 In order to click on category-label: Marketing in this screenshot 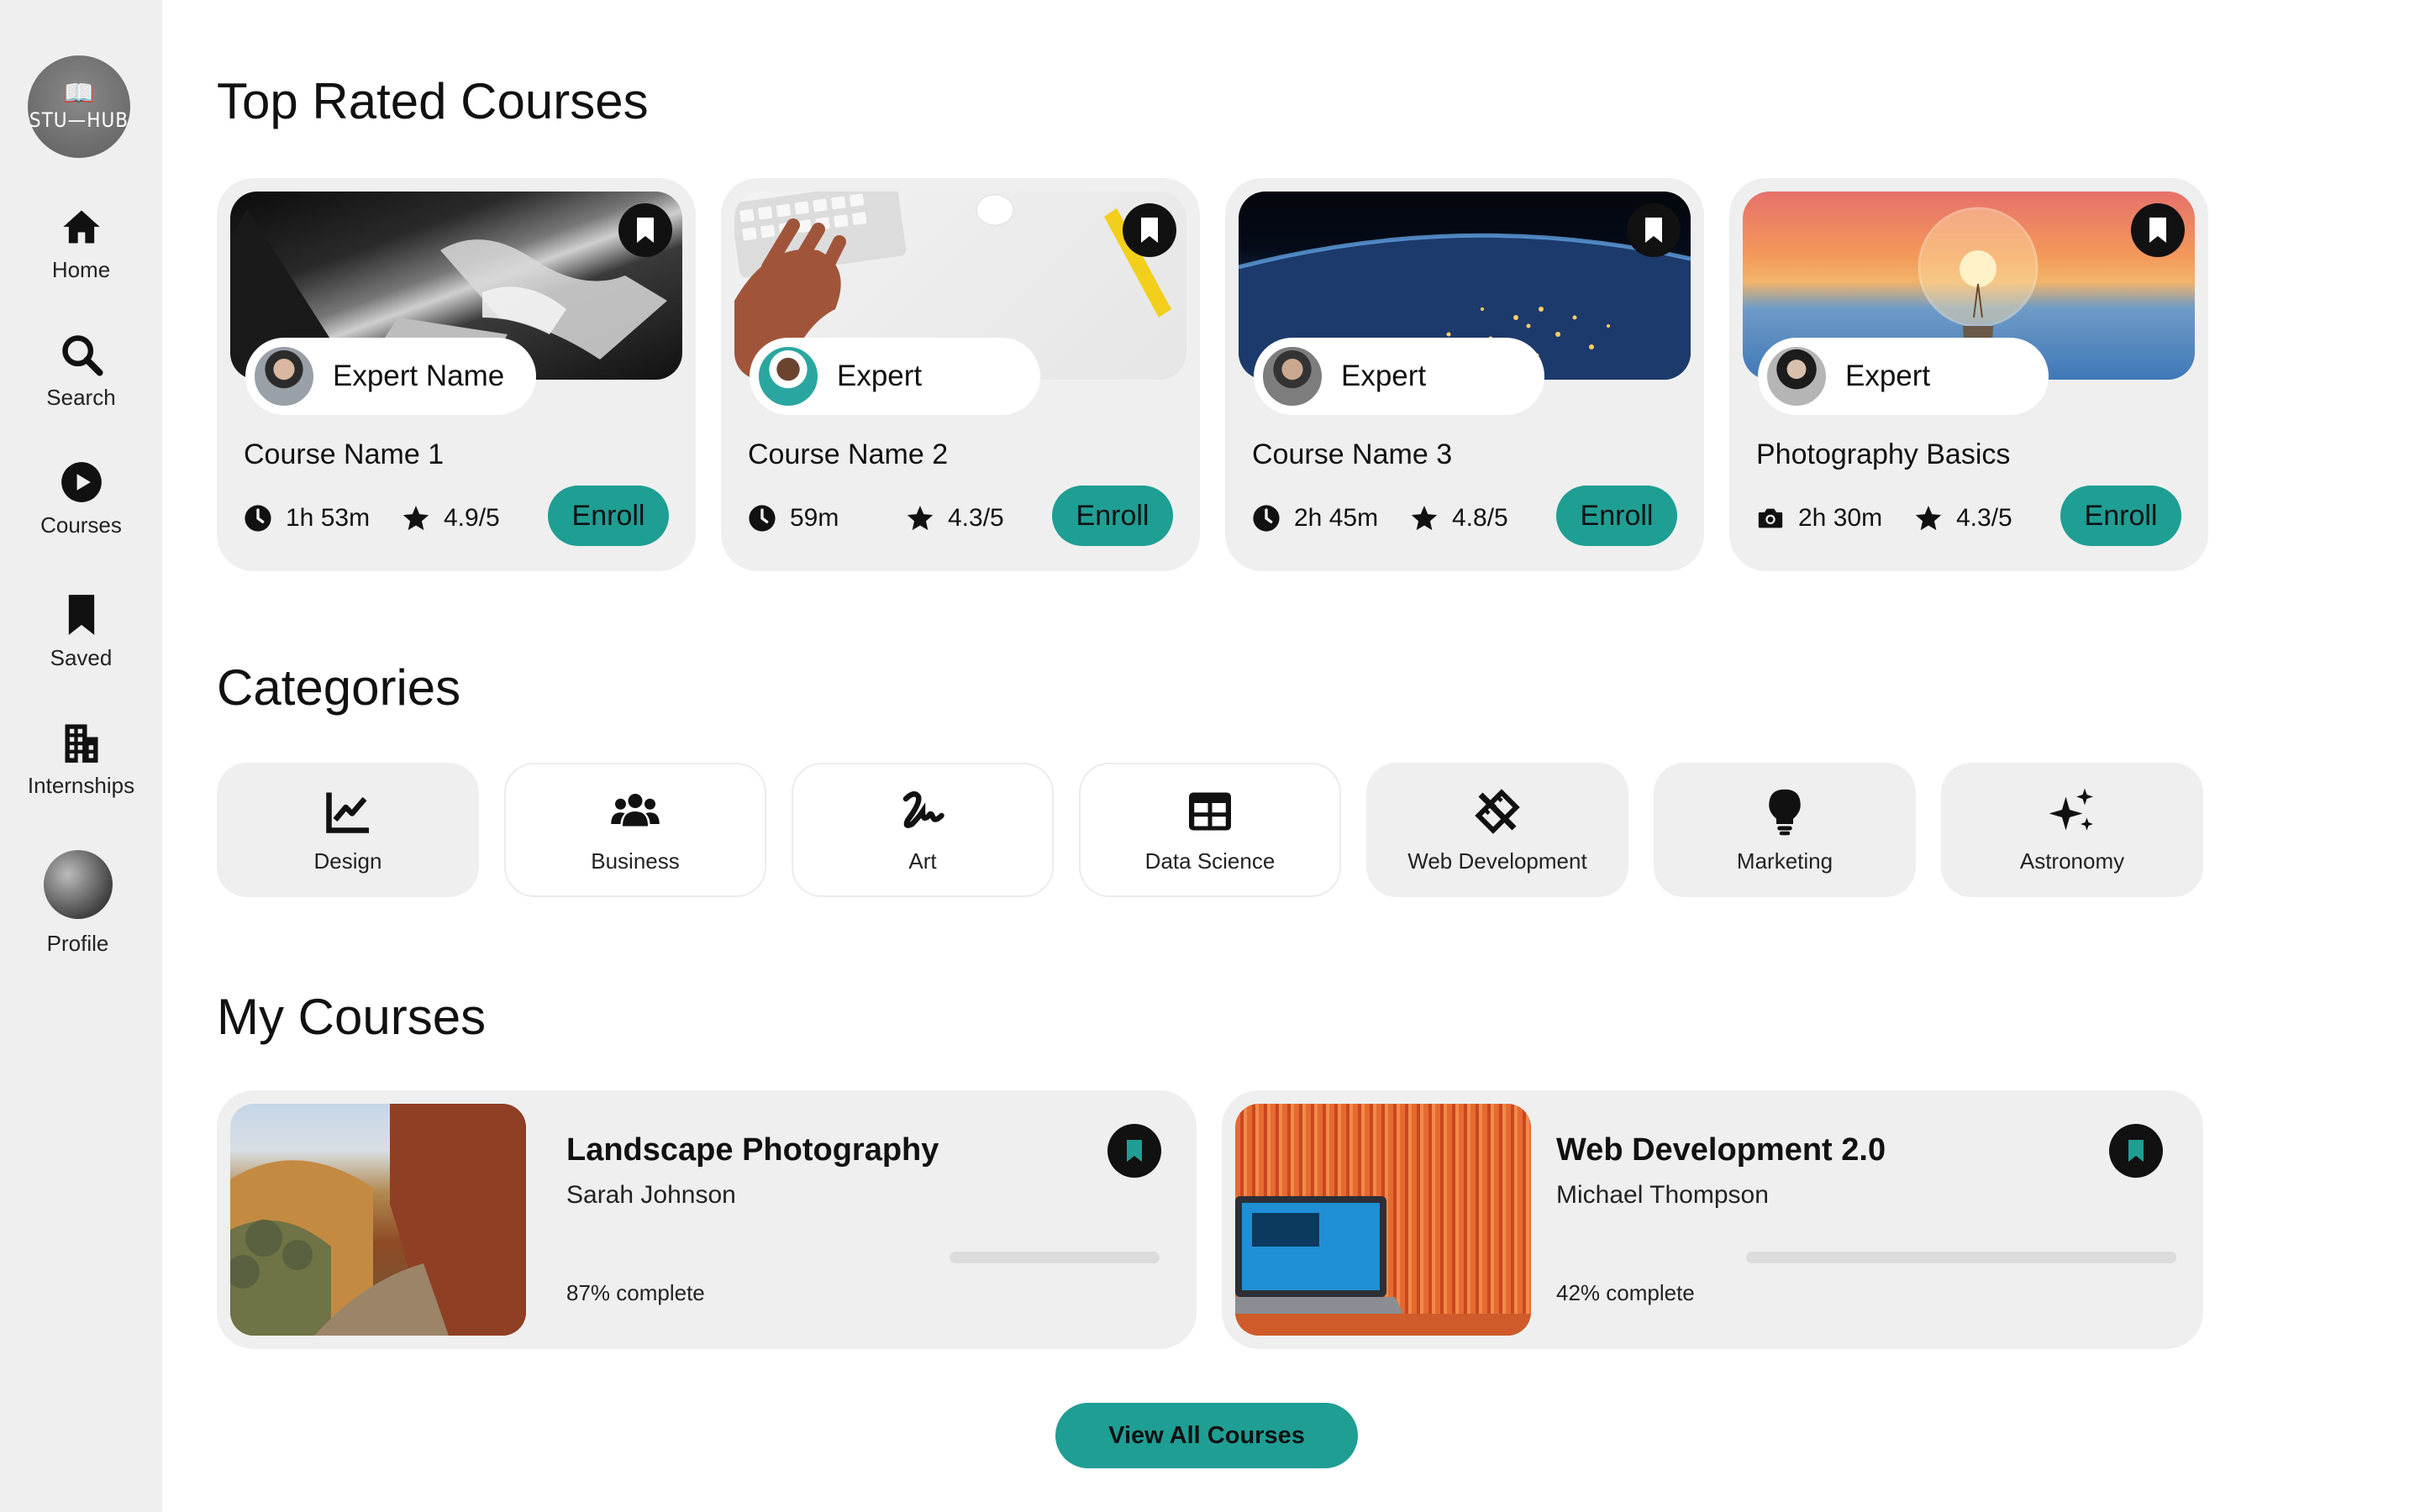, I will do `click(1785, 861)`.